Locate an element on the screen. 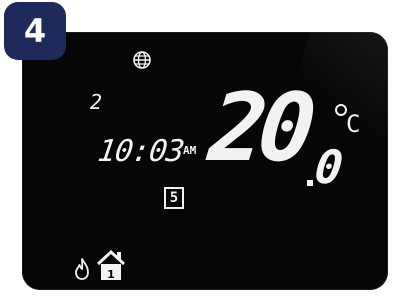 Image resolution: width=393 pixels, height=297 pixels. globe-icon is located at coordinates (142, 60).